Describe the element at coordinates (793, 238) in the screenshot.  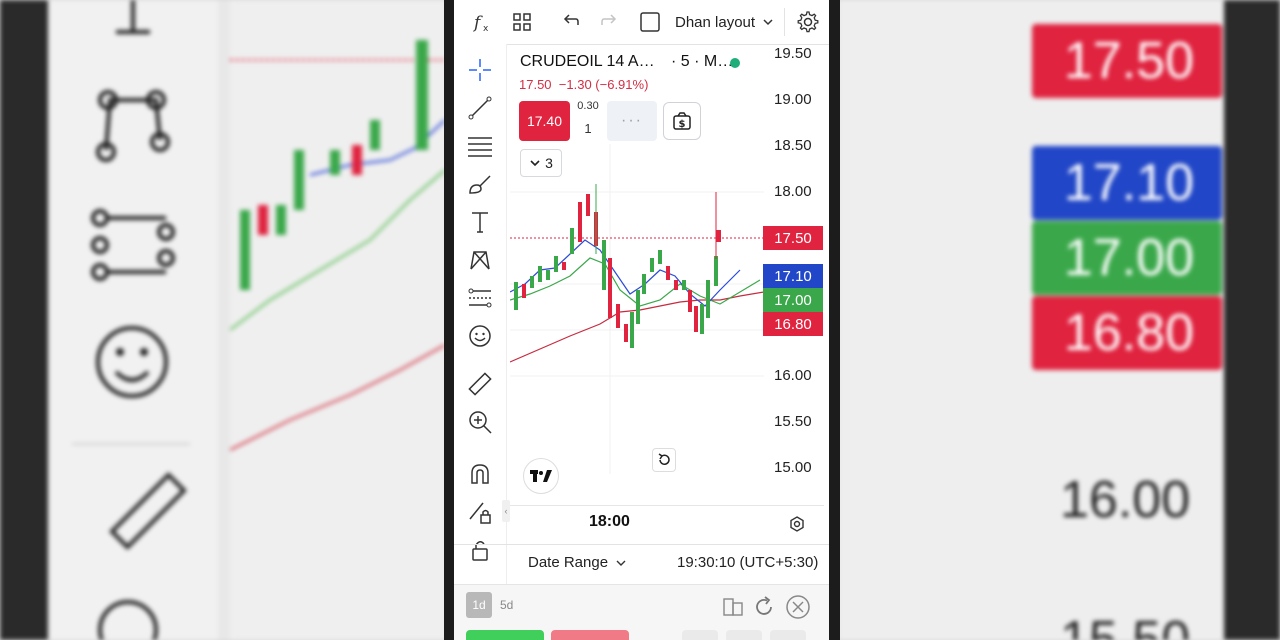
I see `last-price-tag: 17.50` at that location.